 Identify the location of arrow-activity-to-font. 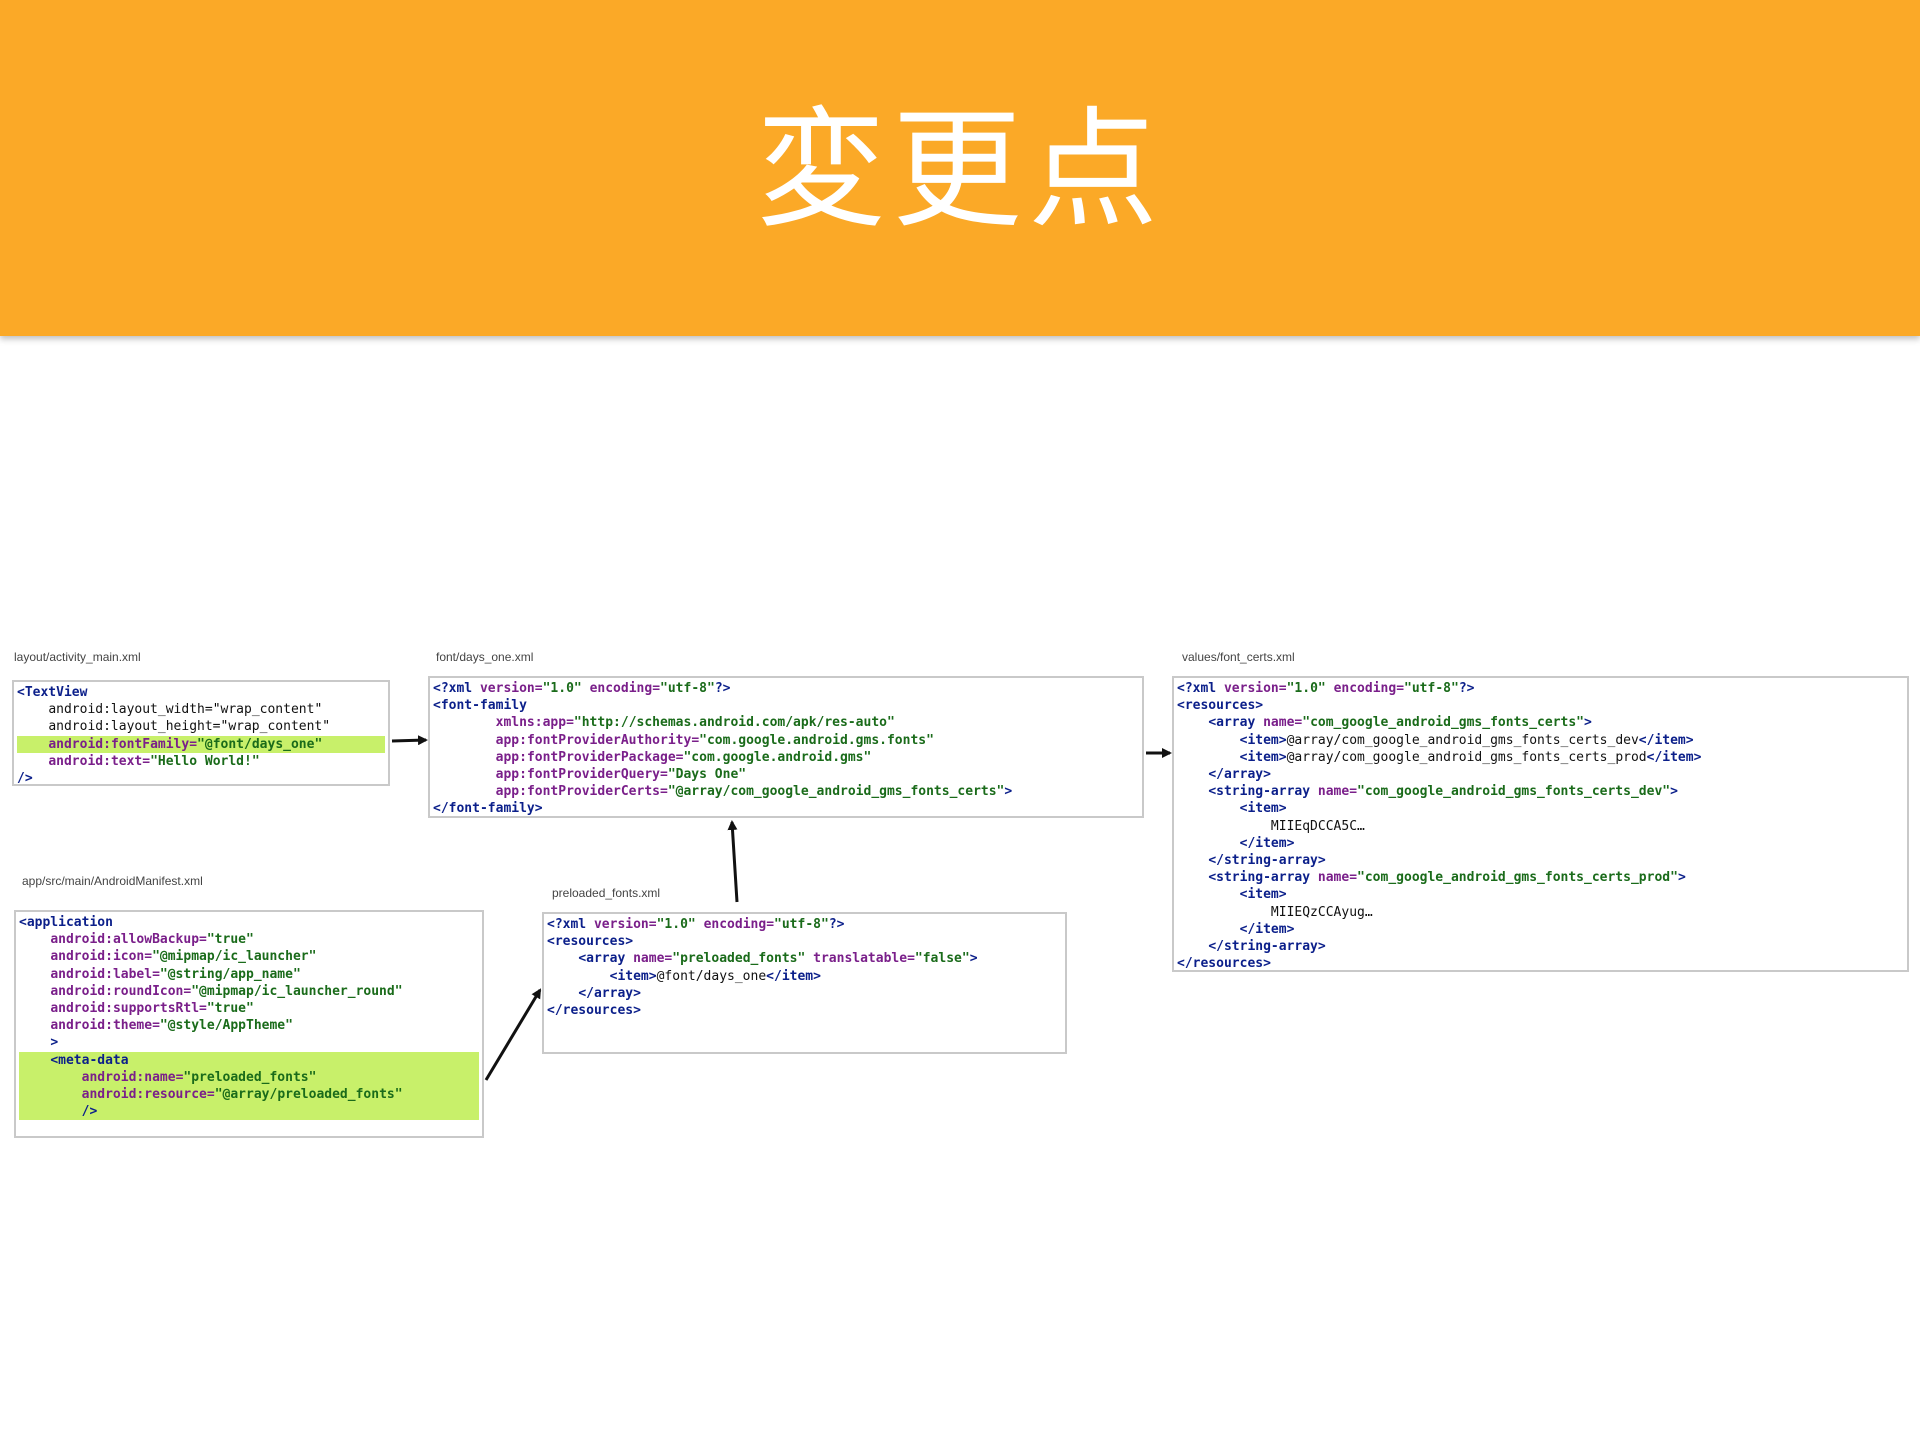
(409, 740).